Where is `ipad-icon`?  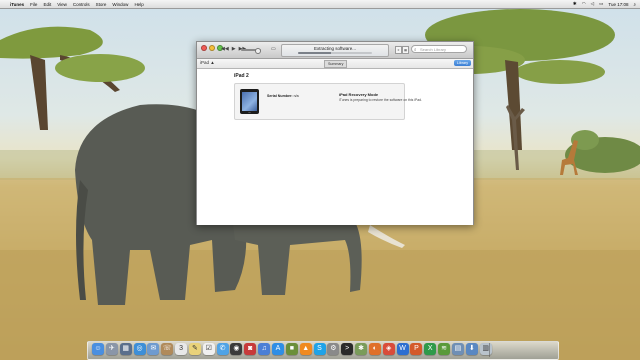 ipad-icon is located at coordinates (249, 101).